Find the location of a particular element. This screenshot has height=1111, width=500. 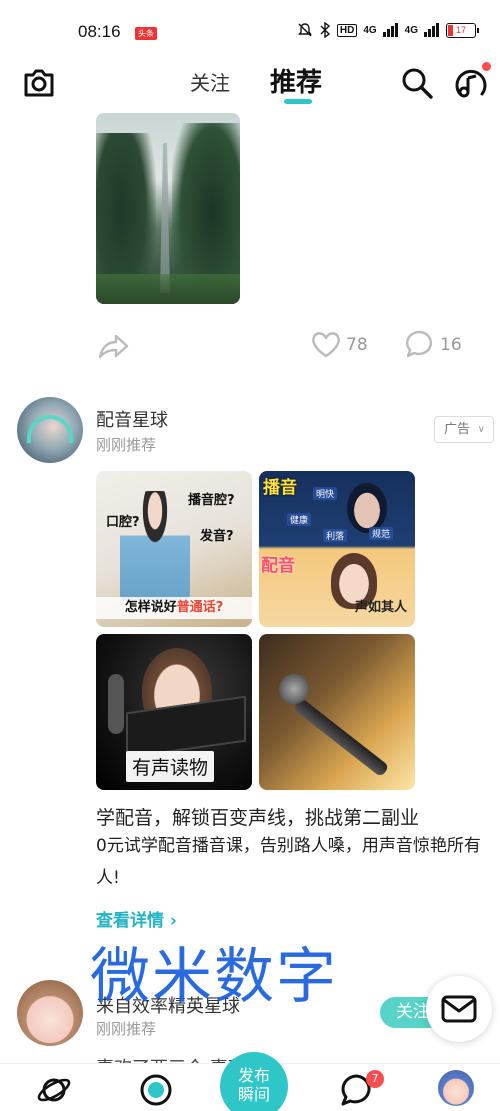

comment-icon is located at coordinates (420, 344).